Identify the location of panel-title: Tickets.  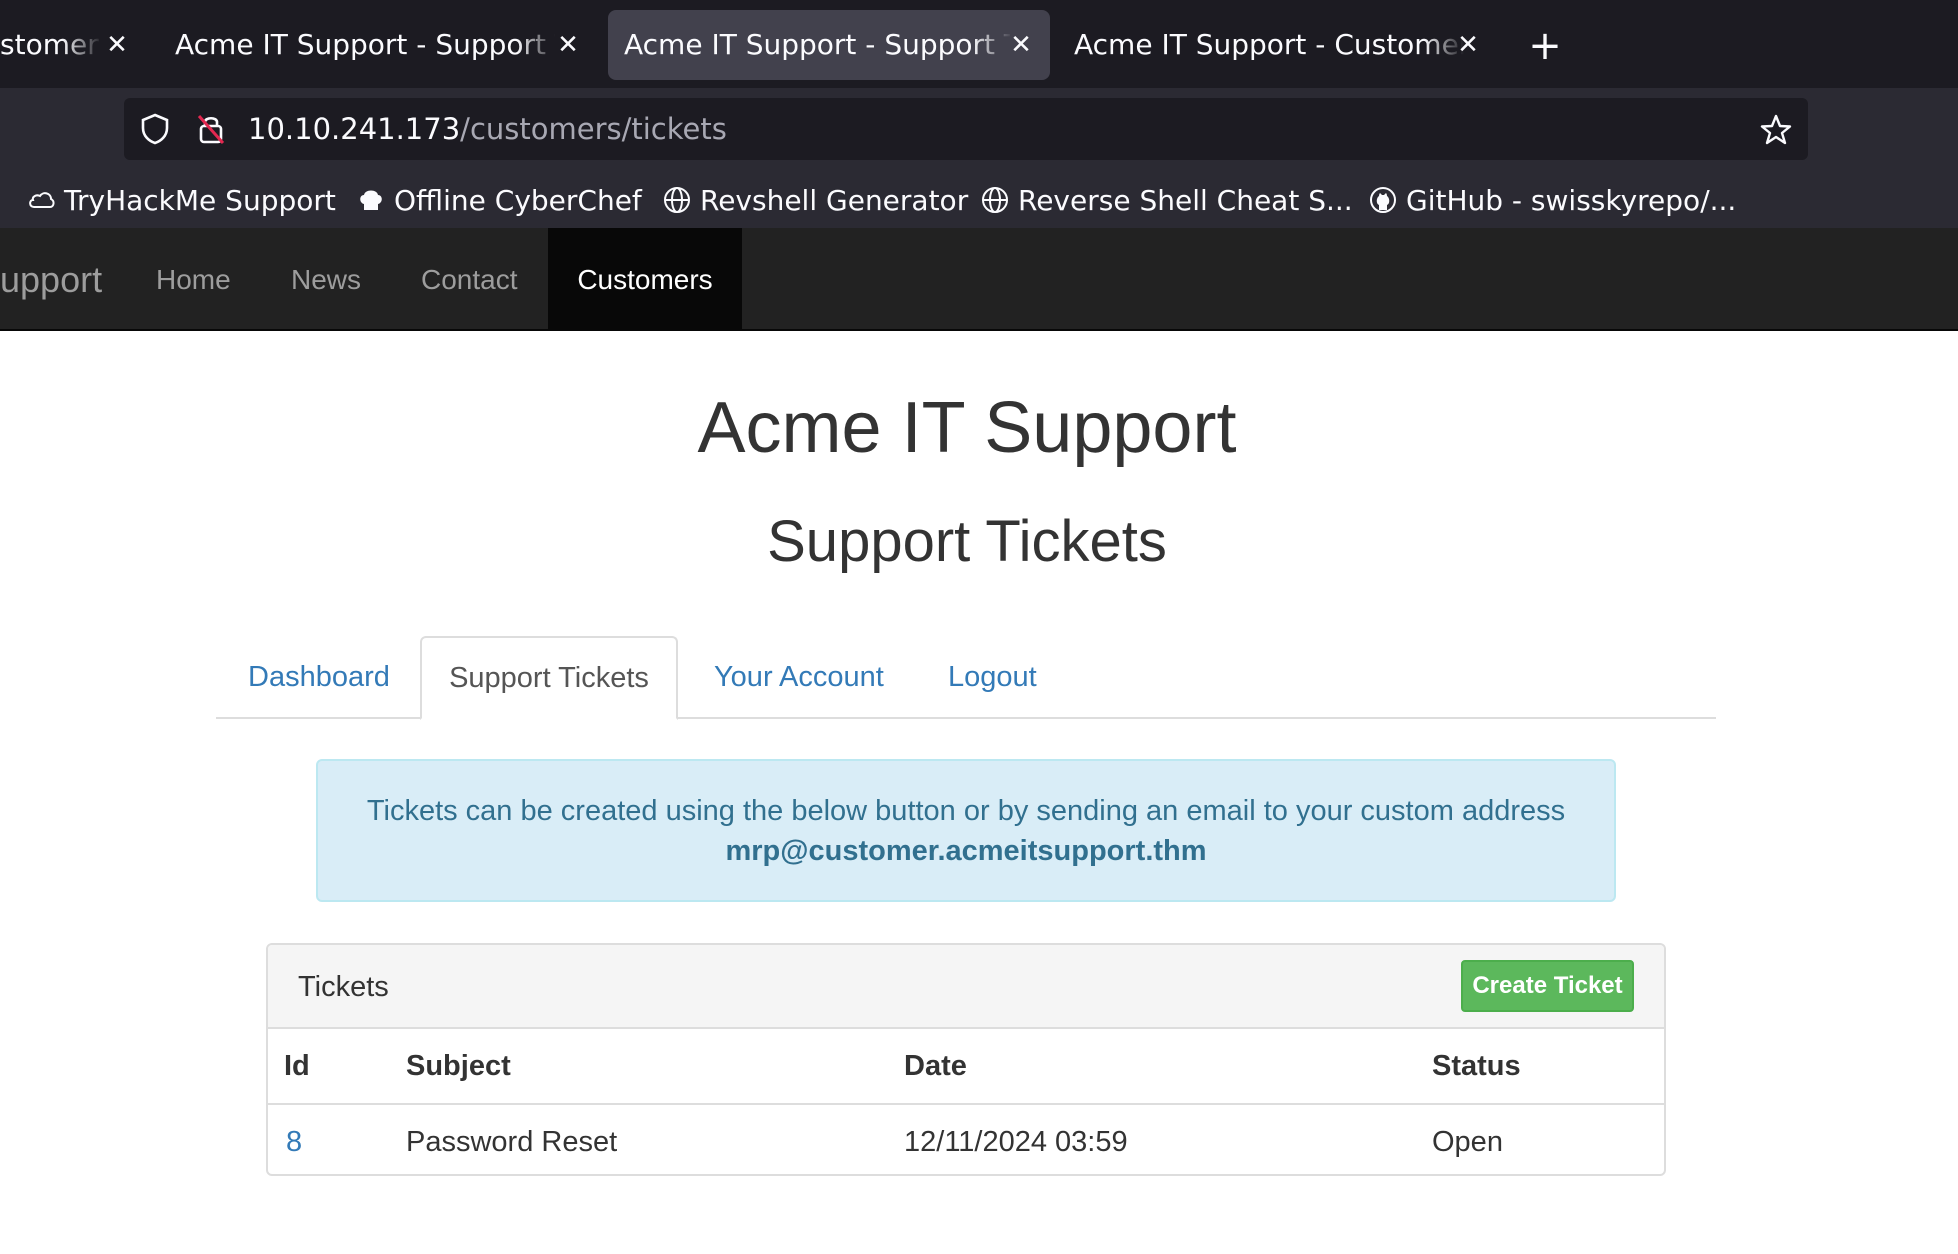
(343, 987).